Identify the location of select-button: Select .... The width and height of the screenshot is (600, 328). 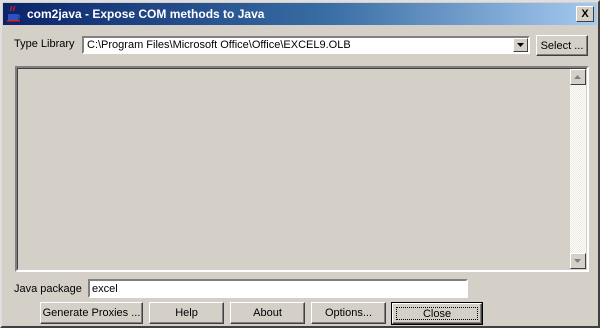
(562, 45).